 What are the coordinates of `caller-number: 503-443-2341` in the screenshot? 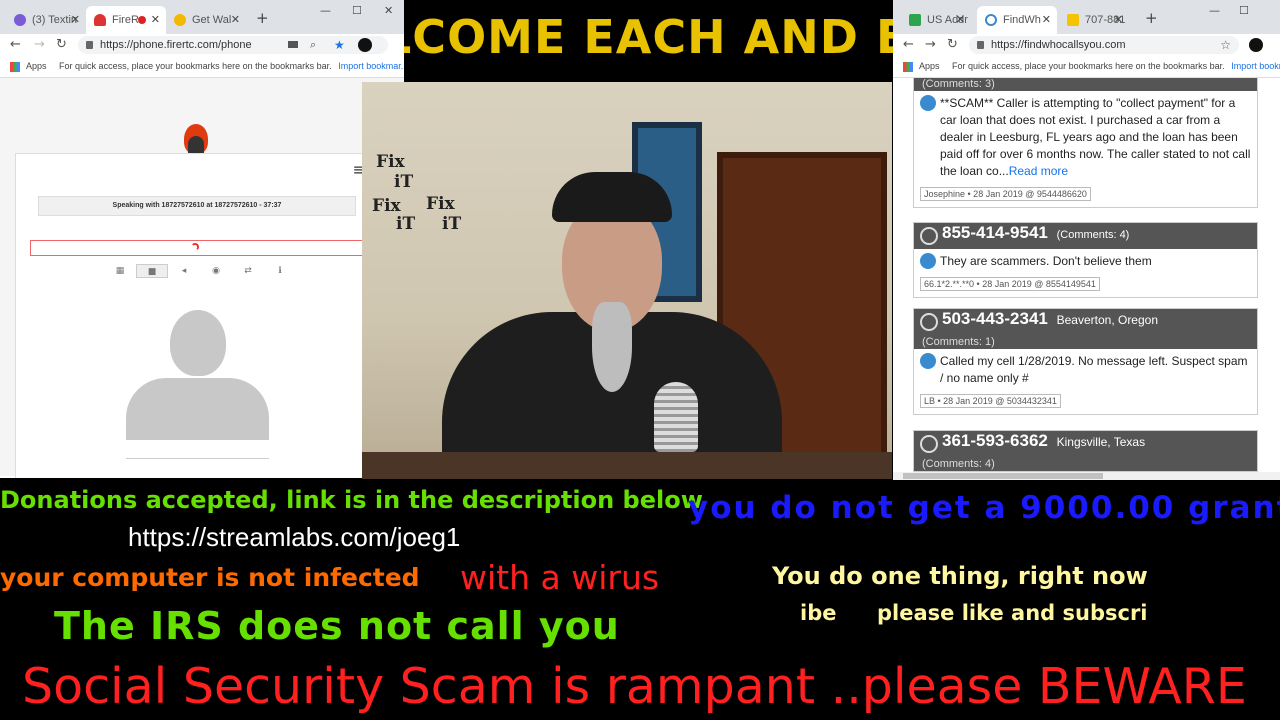 It's located at (995, 318).